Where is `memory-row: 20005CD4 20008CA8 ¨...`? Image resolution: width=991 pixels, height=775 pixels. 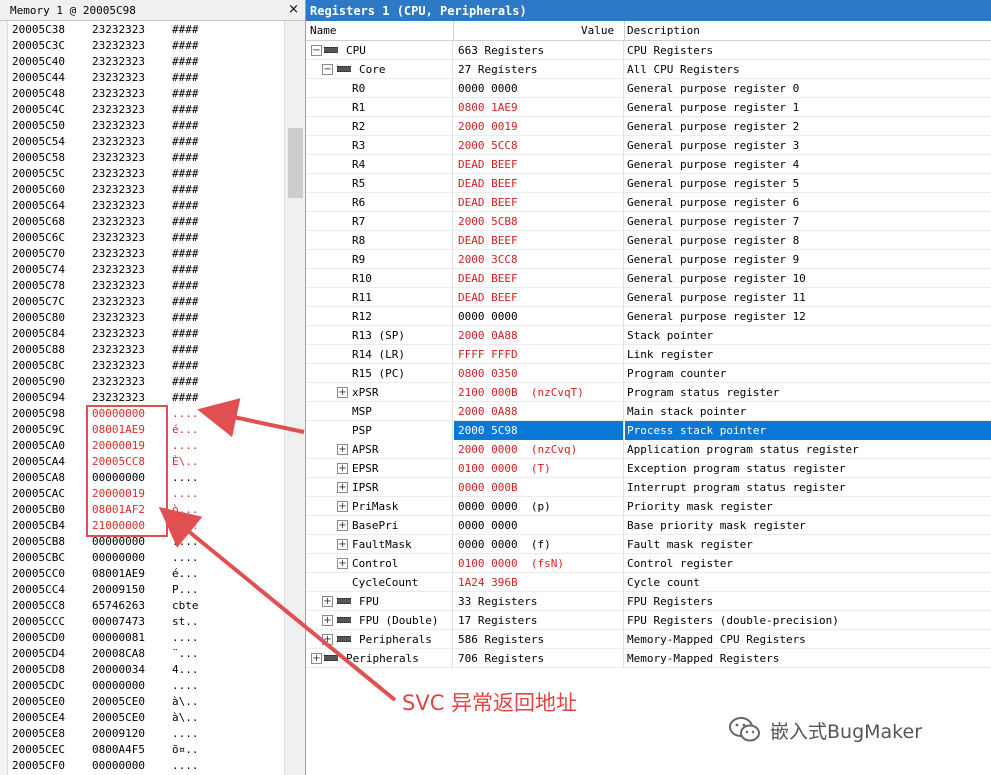 memory-row: 20005CD4 20008CA8 ¨... is located at coordinates (146, 654).